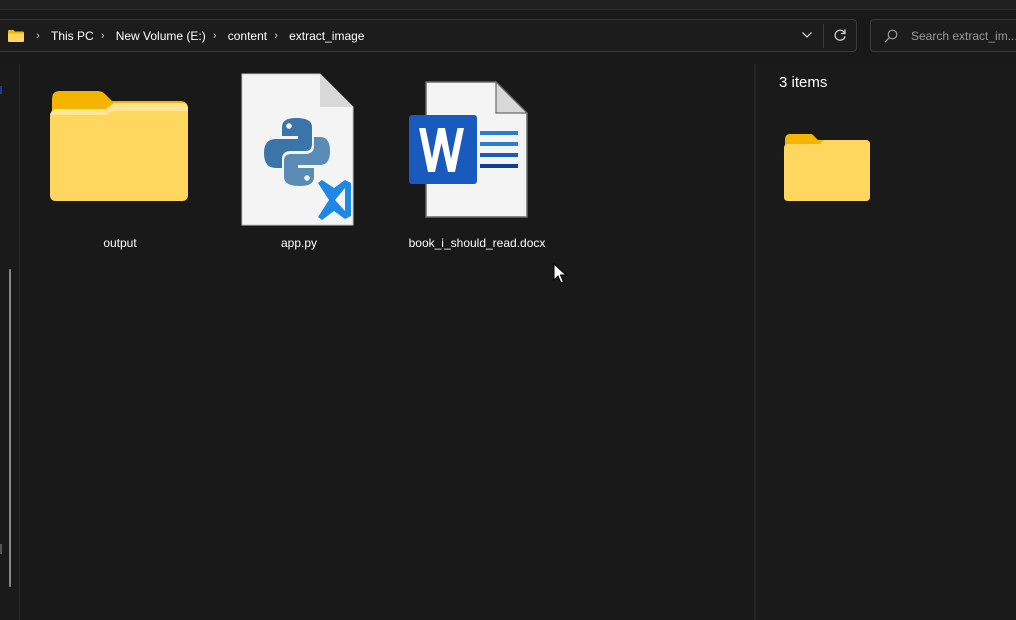  I want to click on file-item-app-py: app.py, so click(299, 161).